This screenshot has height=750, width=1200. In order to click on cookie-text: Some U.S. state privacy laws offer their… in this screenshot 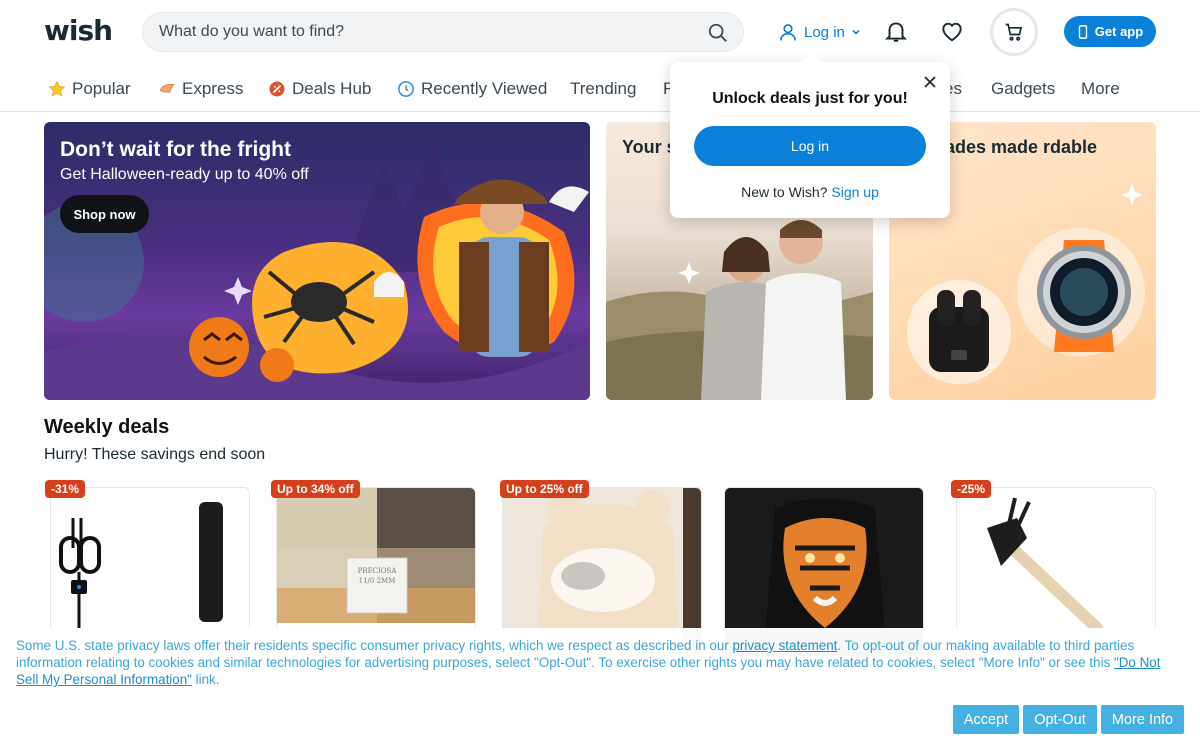, I will do `click(596, 662)`.